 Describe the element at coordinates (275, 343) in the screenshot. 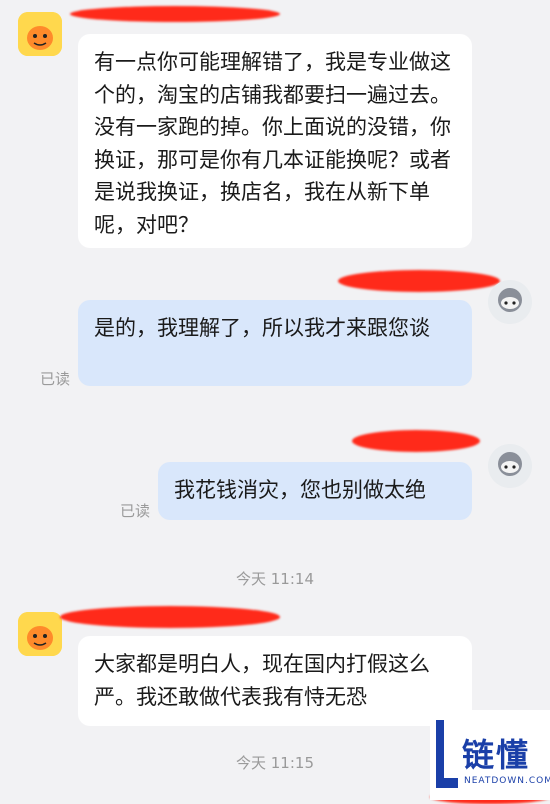

I see `message-bubble-2: 是的，我理解了，所以我才来跟您谈` at that location.